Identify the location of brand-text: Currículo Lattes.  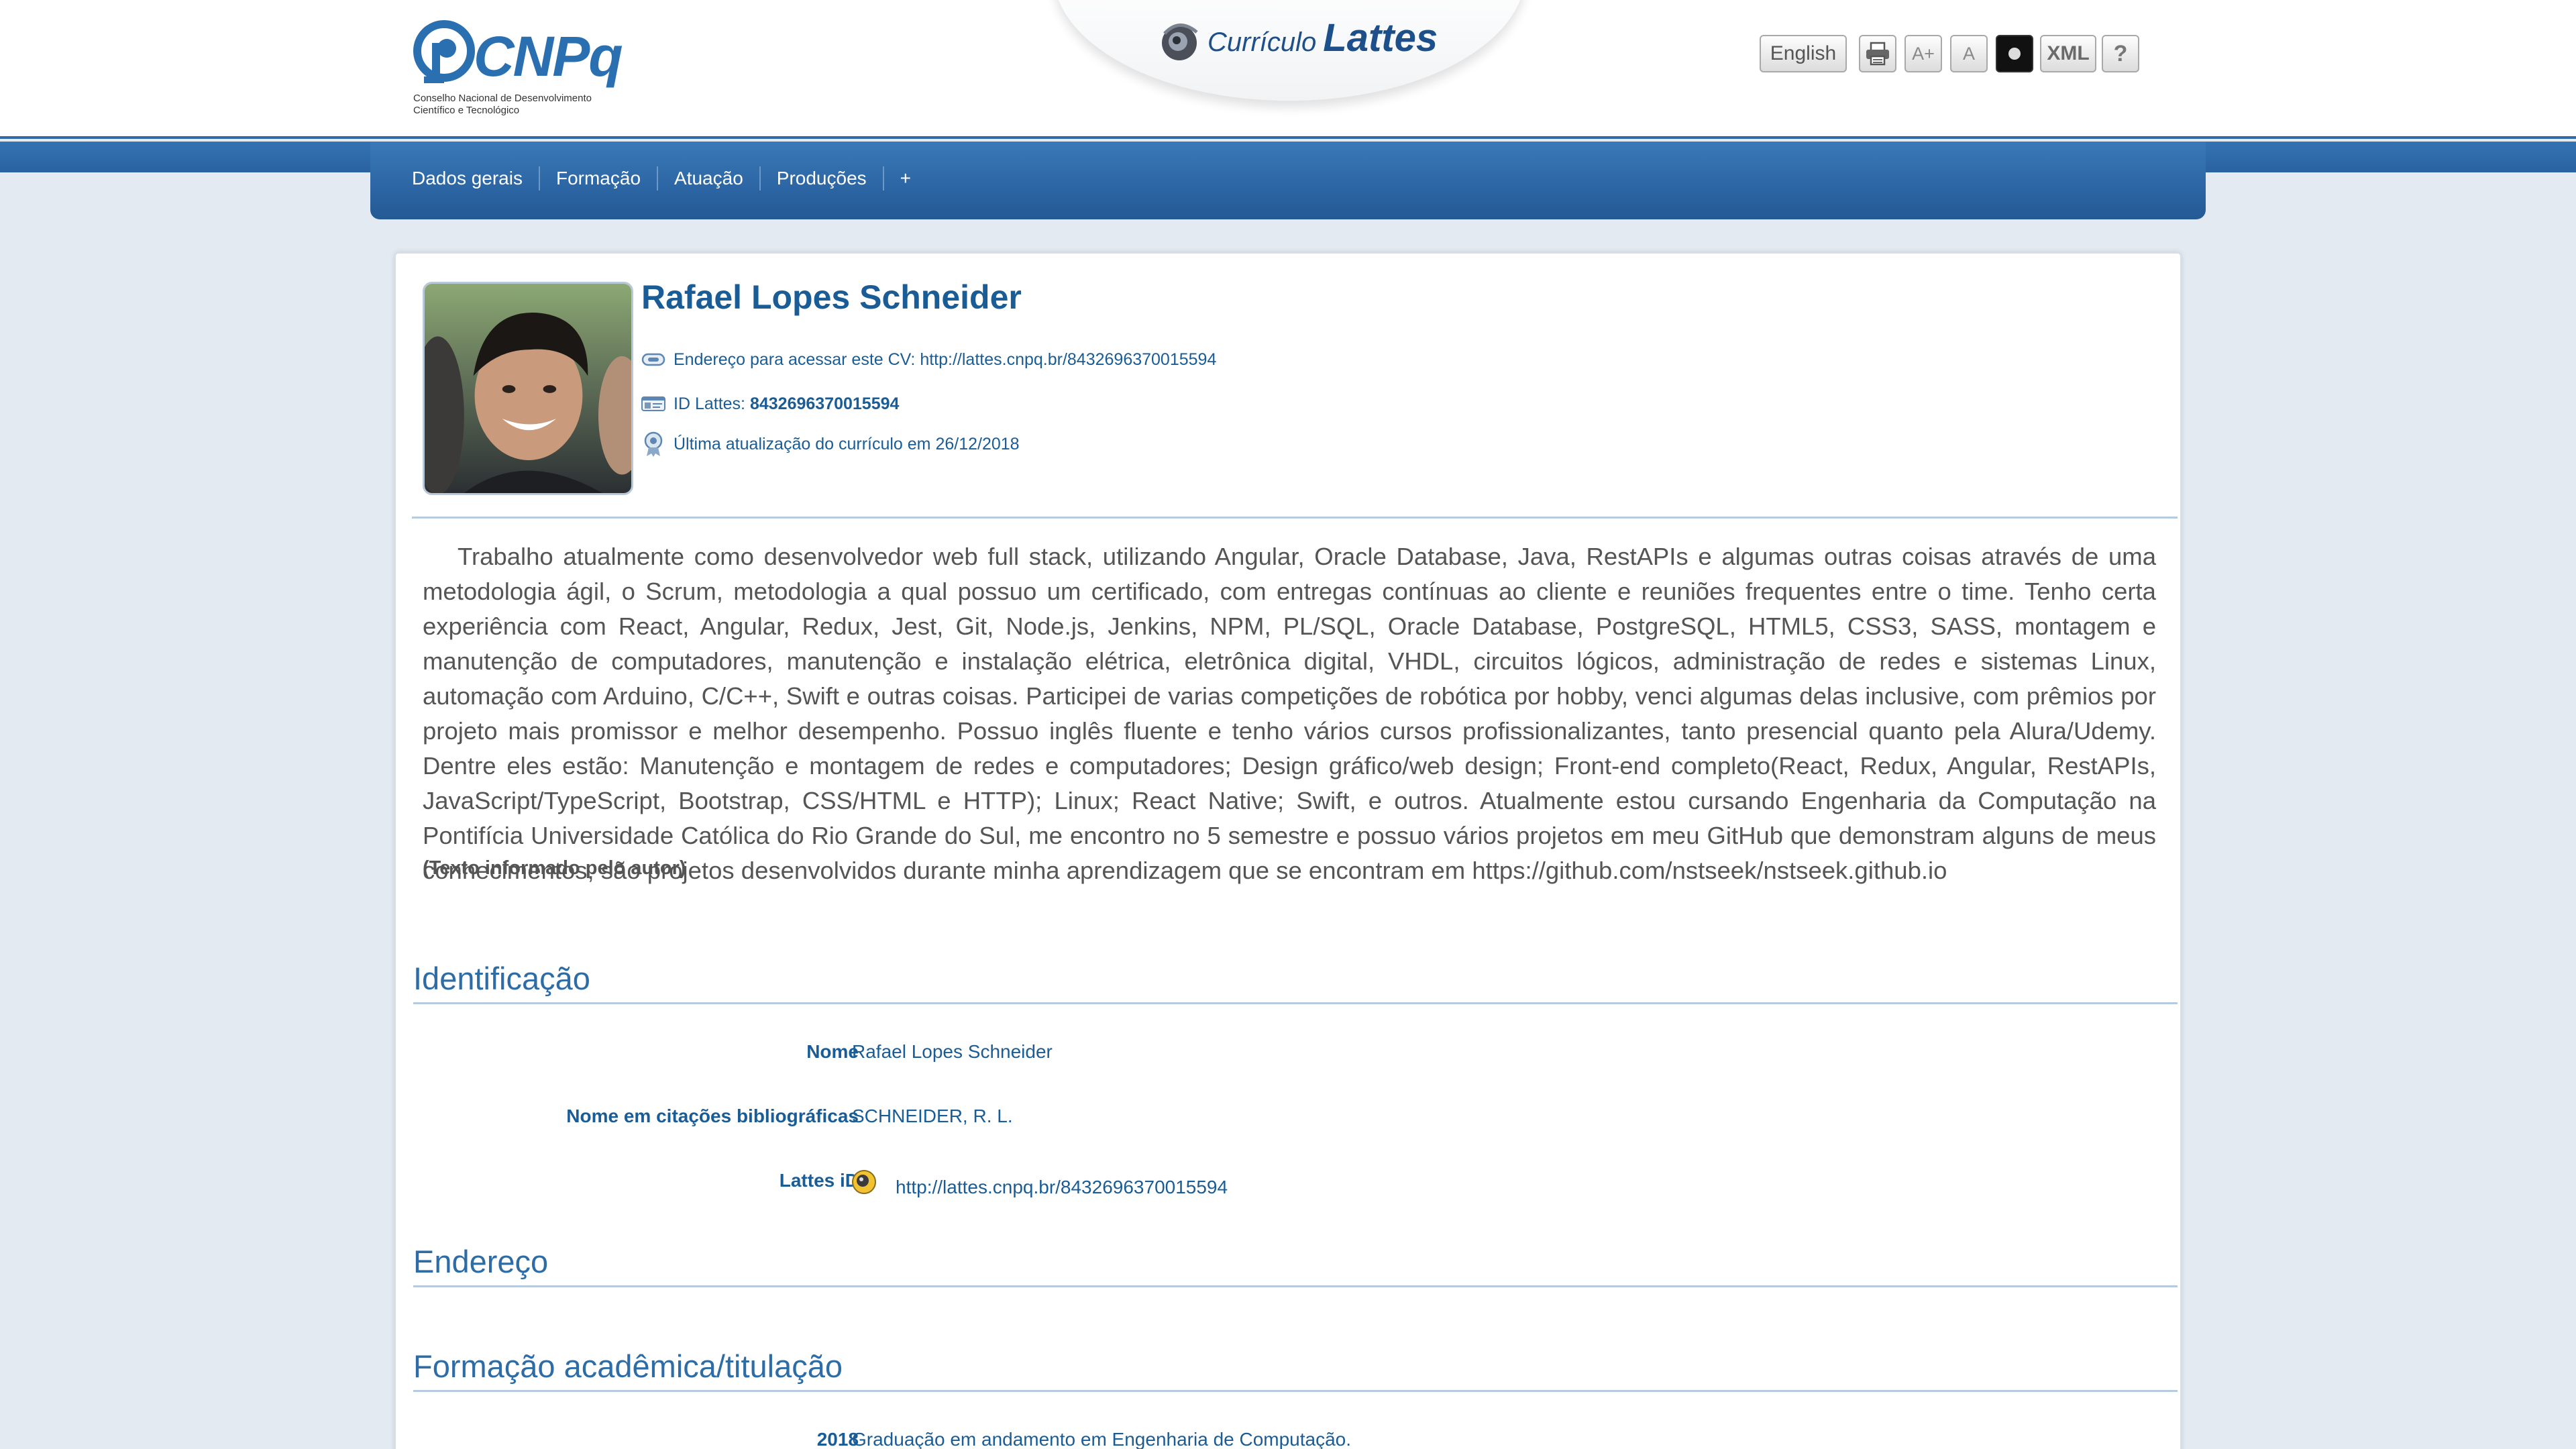
(1323, 38).